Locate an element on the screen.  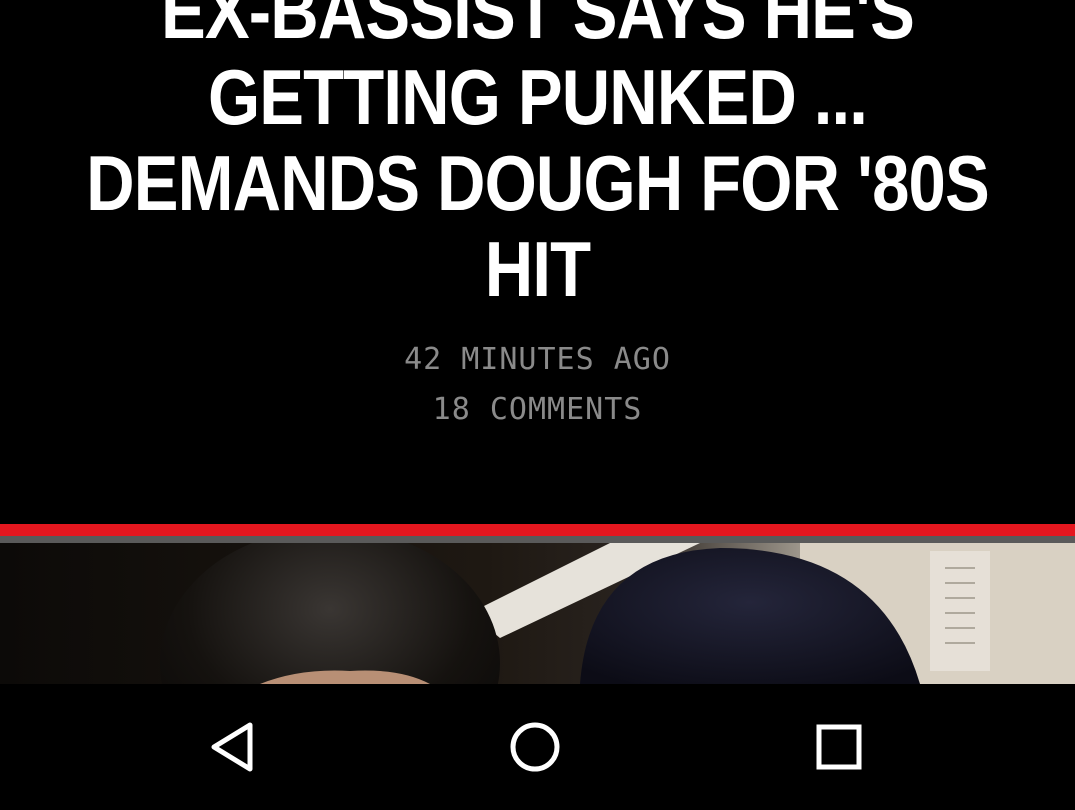
comments-link: 18 COMMENTS is located at coordinates (537, 409).